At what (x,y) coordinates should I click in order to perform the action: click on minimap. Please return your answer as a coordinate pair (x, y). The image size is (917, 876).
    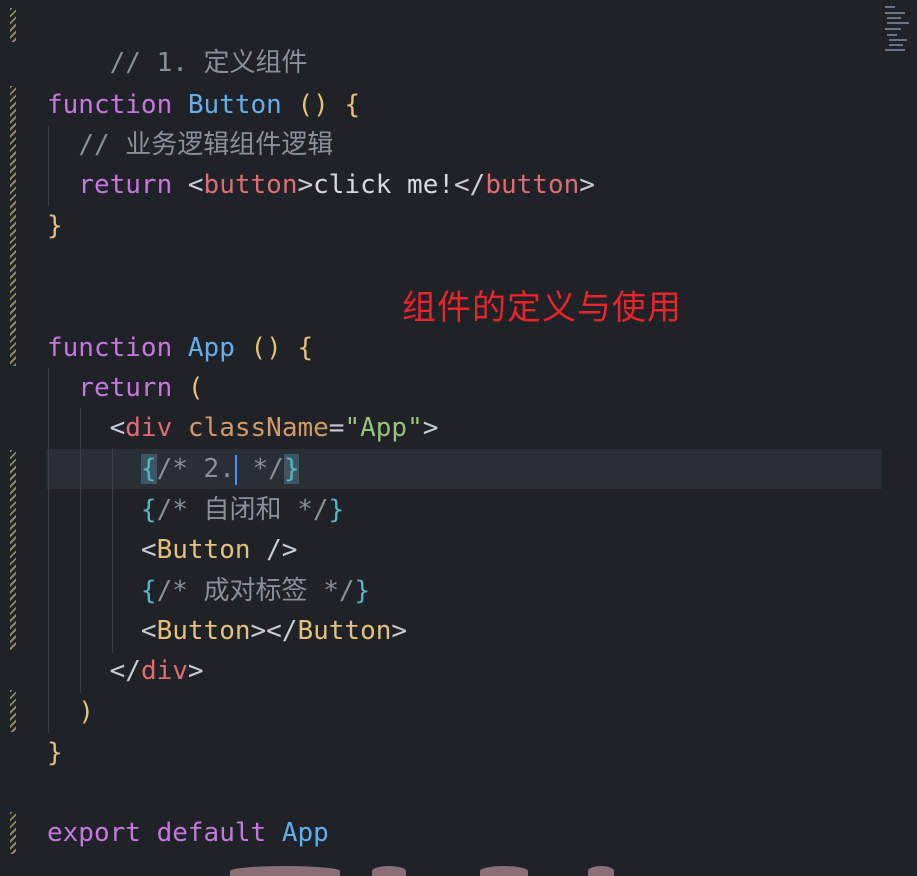
    Looking at the image, I should click on (897, 28).